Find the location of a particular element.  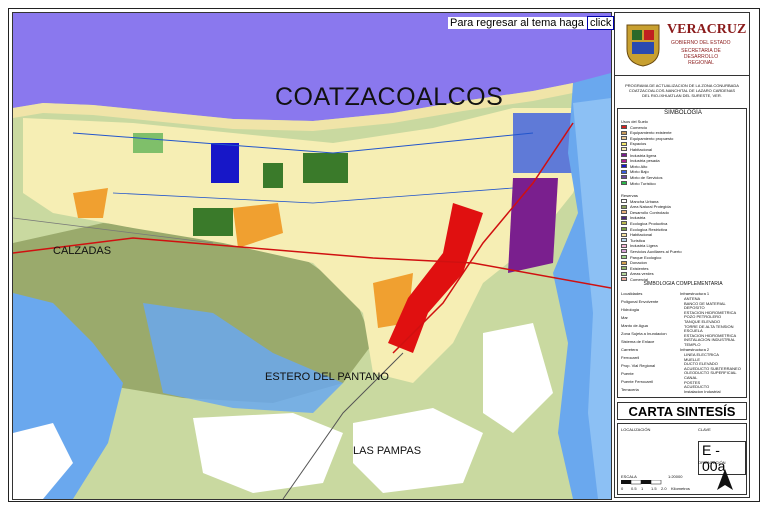

label-estero-del-pantano: ESTERO DEL PANTANO is located at coordinates (327, 377).